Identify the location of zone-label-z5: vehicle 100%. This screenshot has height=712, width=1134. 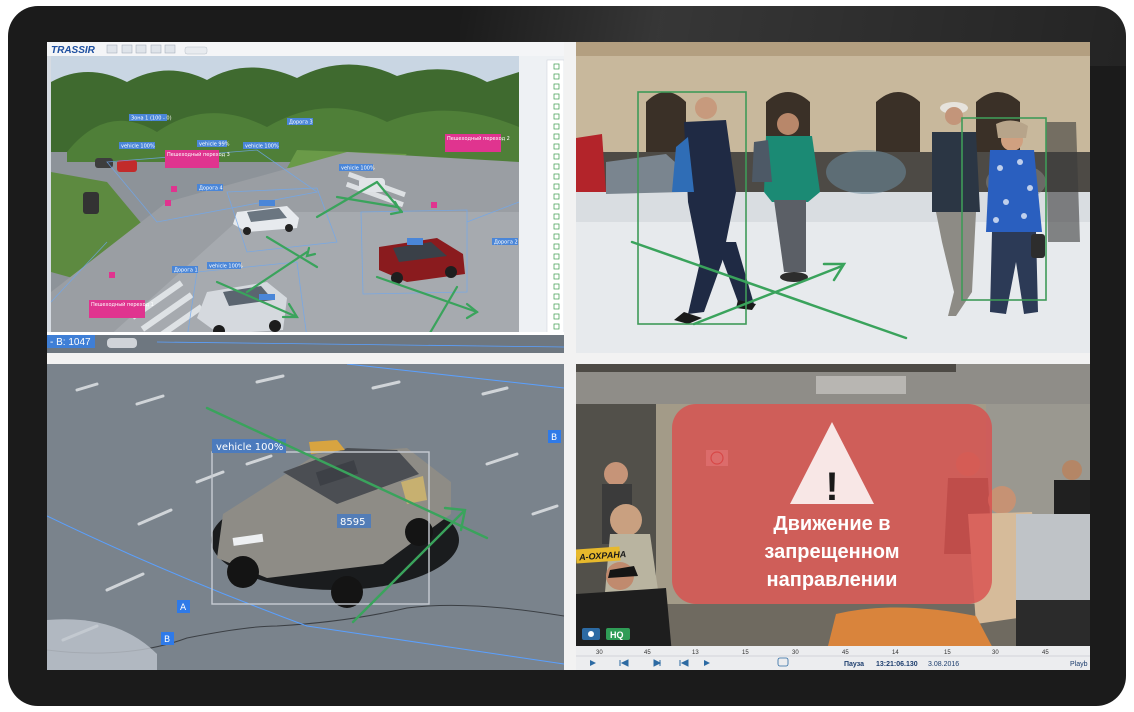
(358, 169).